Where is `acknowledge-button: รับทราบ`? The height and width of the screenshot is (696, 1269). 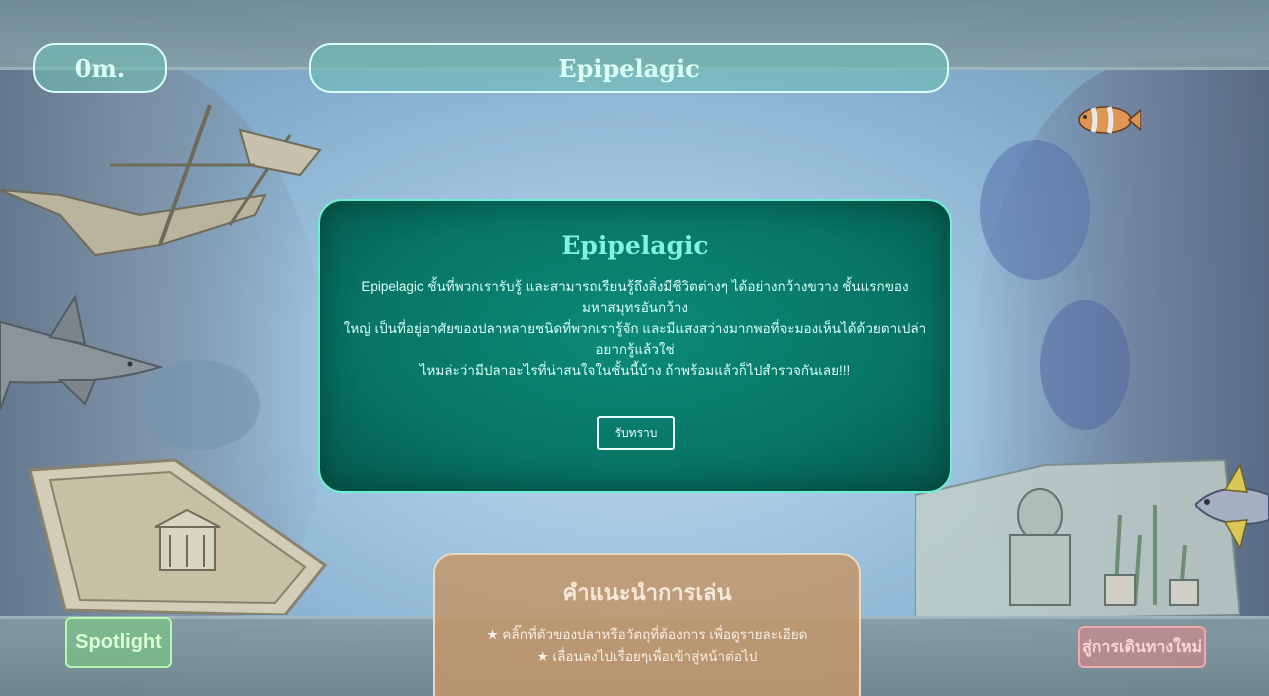
acknowledge-button: รับทราบ is located at coordinates (636, 433).